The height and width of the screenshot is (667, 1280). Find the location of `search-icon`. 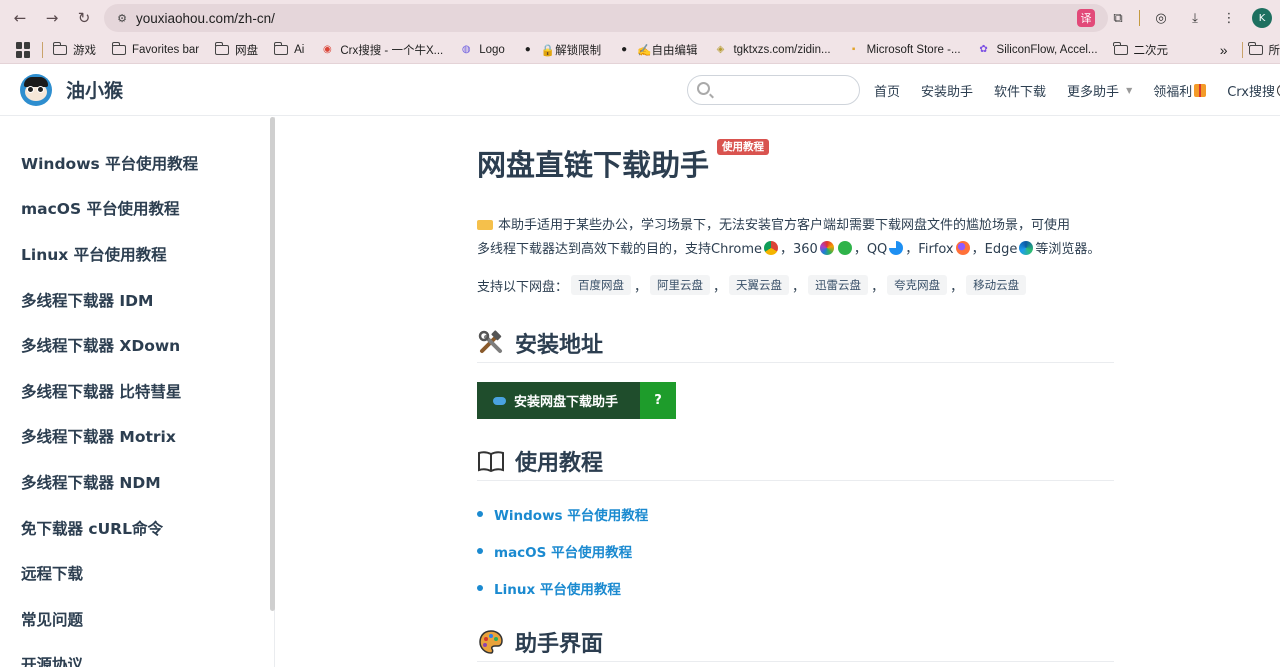

search-icon is located at coordinates (703, 88).